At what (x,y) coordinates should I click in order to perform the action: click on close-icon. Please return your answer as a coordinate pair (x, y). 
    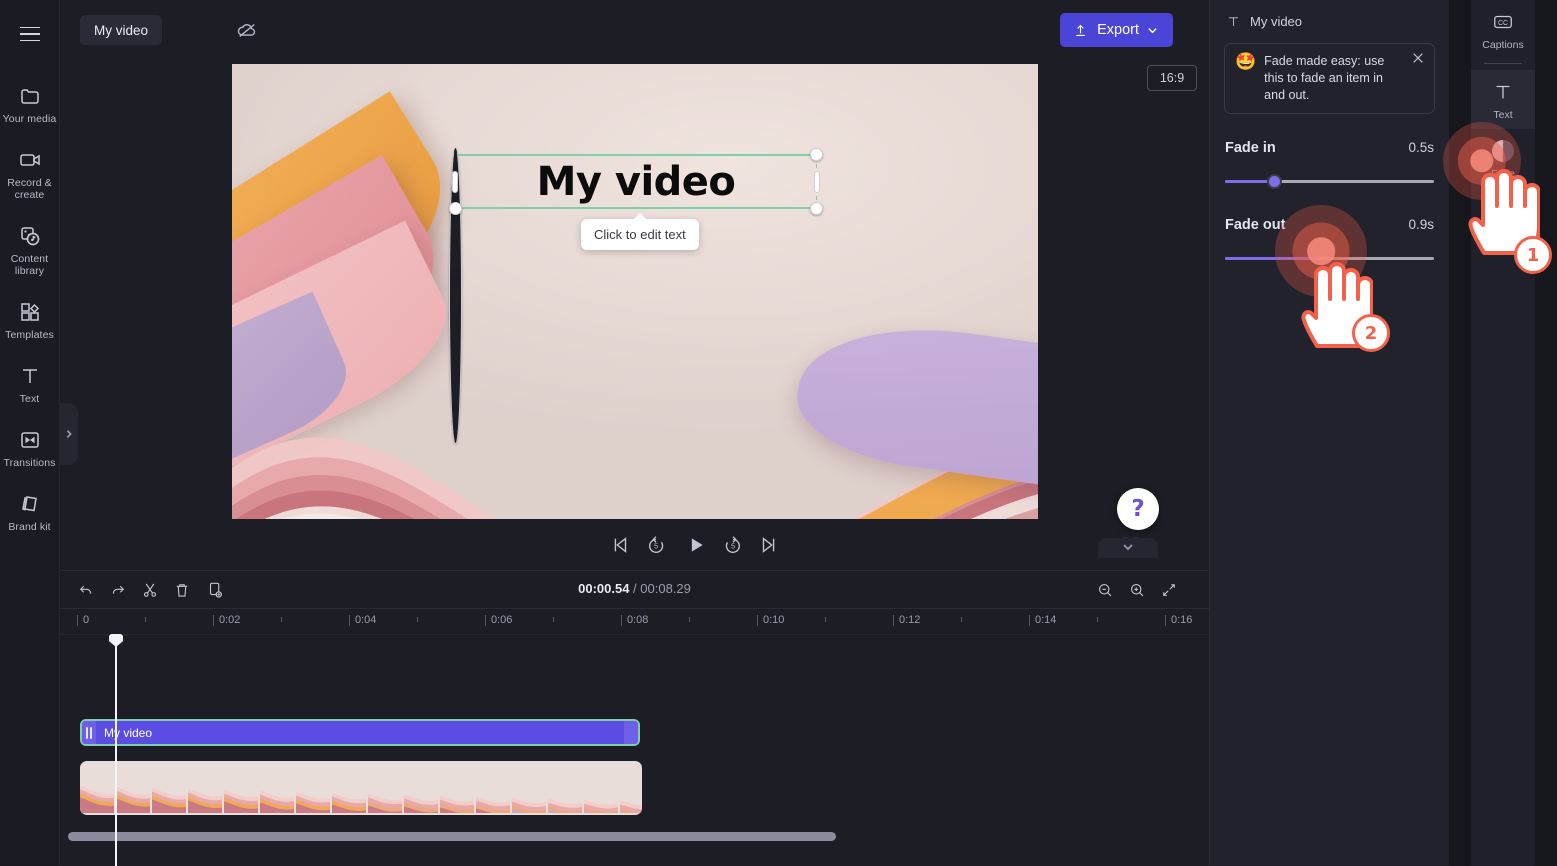
    Looking at the image, I should click on (1419, 59).